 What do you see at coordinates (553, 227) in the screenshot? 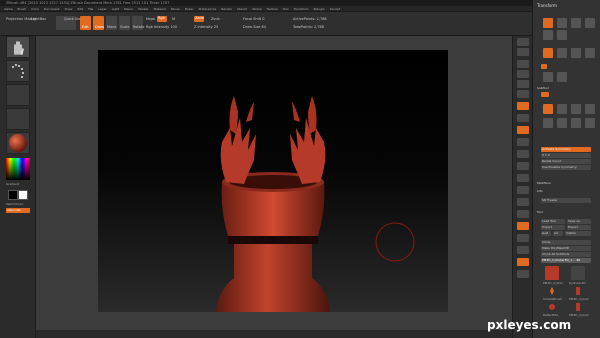
I see `import-button: Import` at bounding box center [553, 227].